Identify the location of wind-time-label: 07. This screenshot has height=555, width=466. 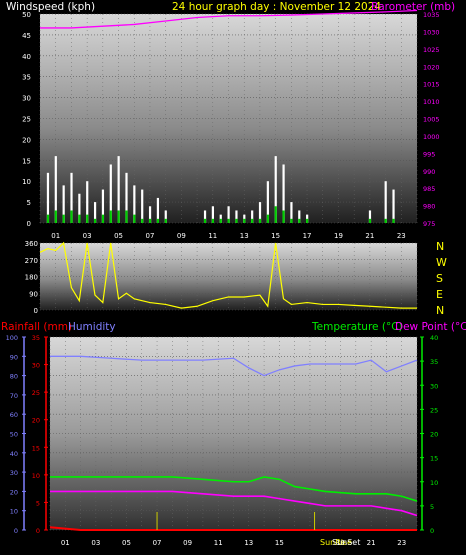
(149, 236).